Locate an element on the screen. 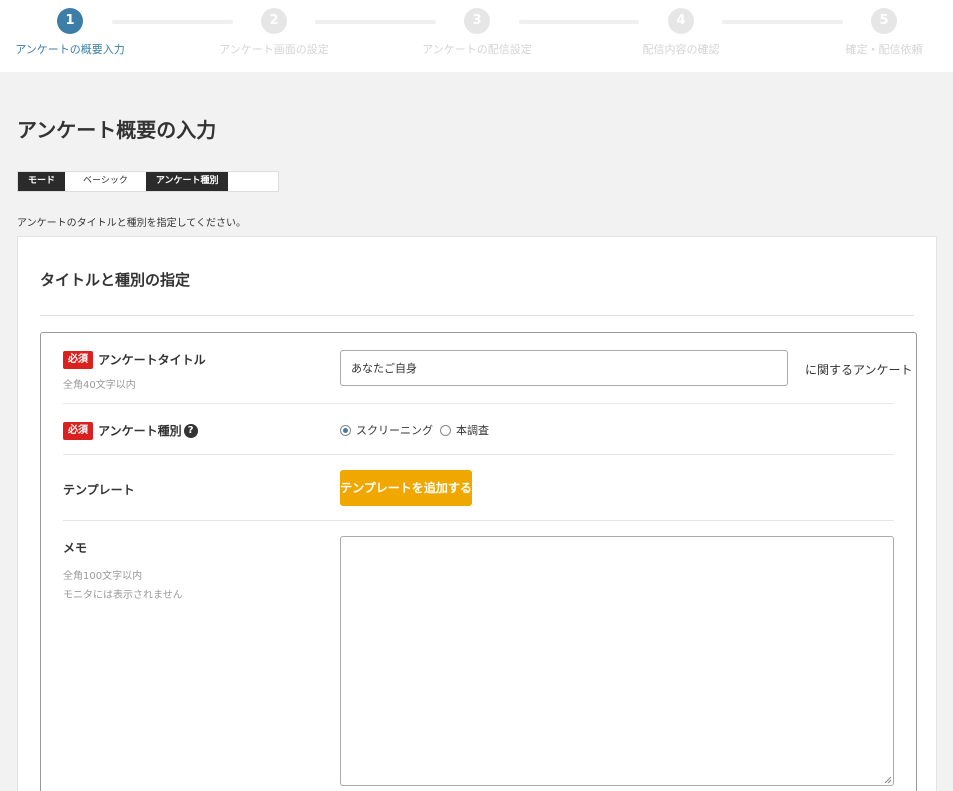  survey-type-radio-group: スクリーニング 本調査 is located at coordinates (418, 430).